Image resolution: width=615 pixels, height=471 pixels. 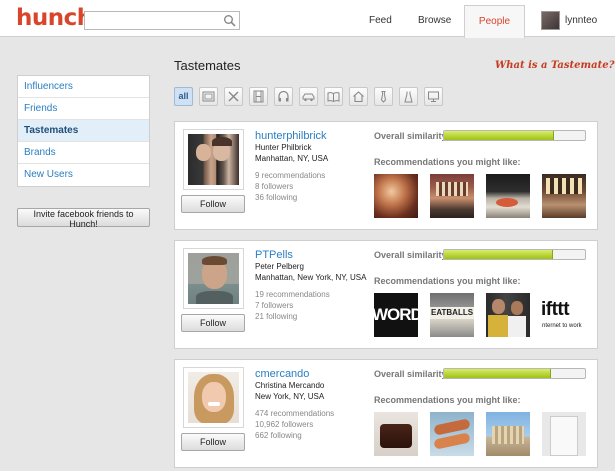 I want to click on filter-music, so click(x=283, y=96).